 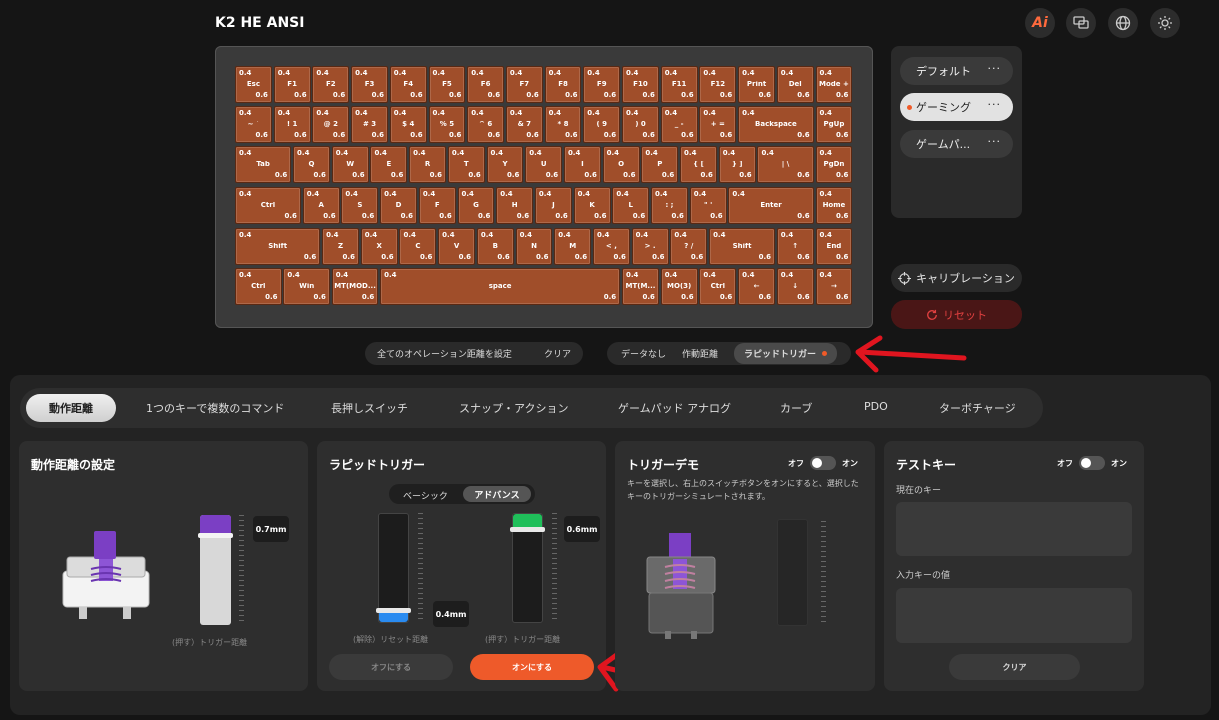 I want to click on keyboard-key: 0.4} ] 0.6, so click(x=737, y=164).